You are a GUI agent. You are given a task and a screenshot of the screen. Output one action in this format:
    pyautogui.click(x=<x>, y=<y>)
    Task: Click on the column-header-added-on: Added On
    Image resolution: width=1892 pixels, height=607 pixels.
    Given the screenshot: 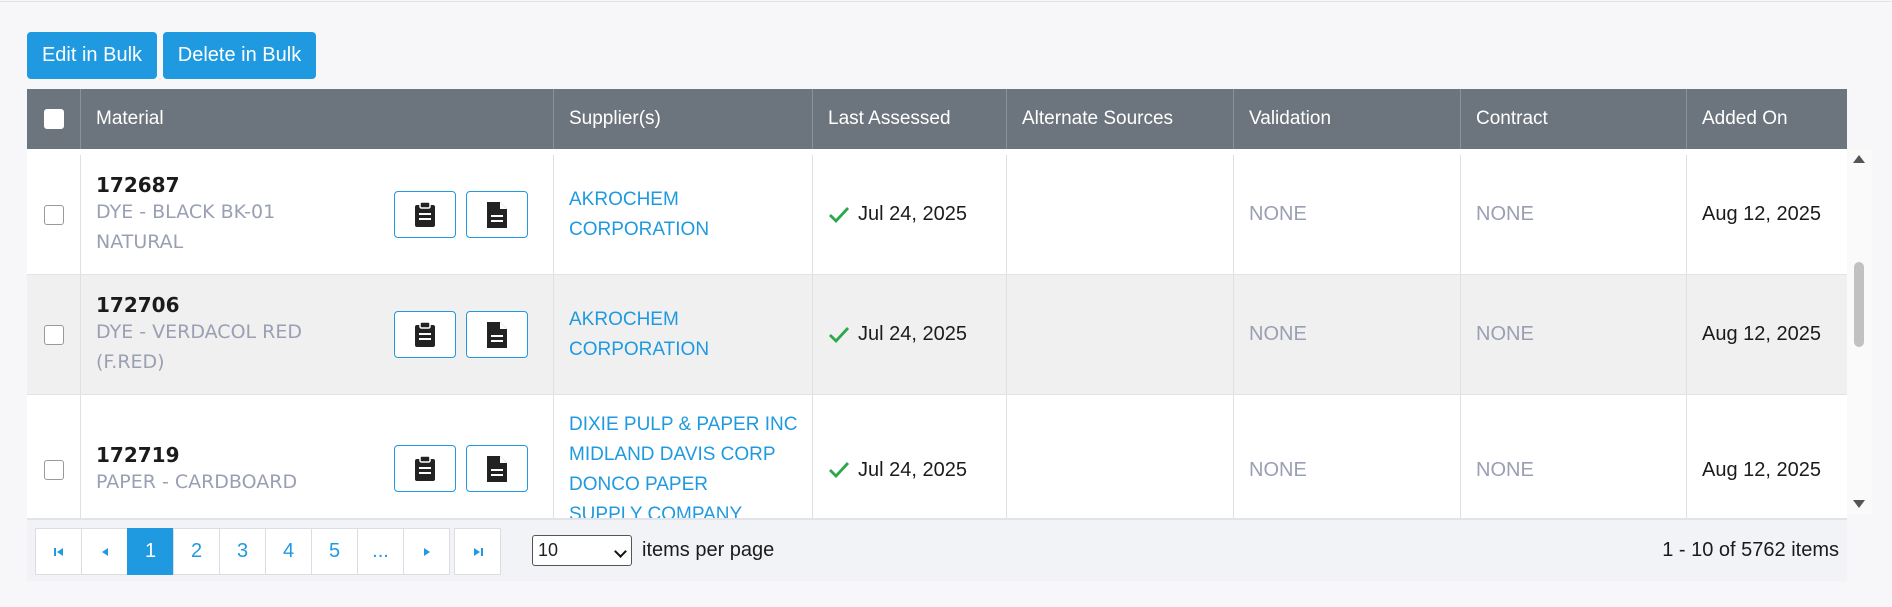 What is the action you would take?
    pyautogui.click(x=1766, y=119)
    